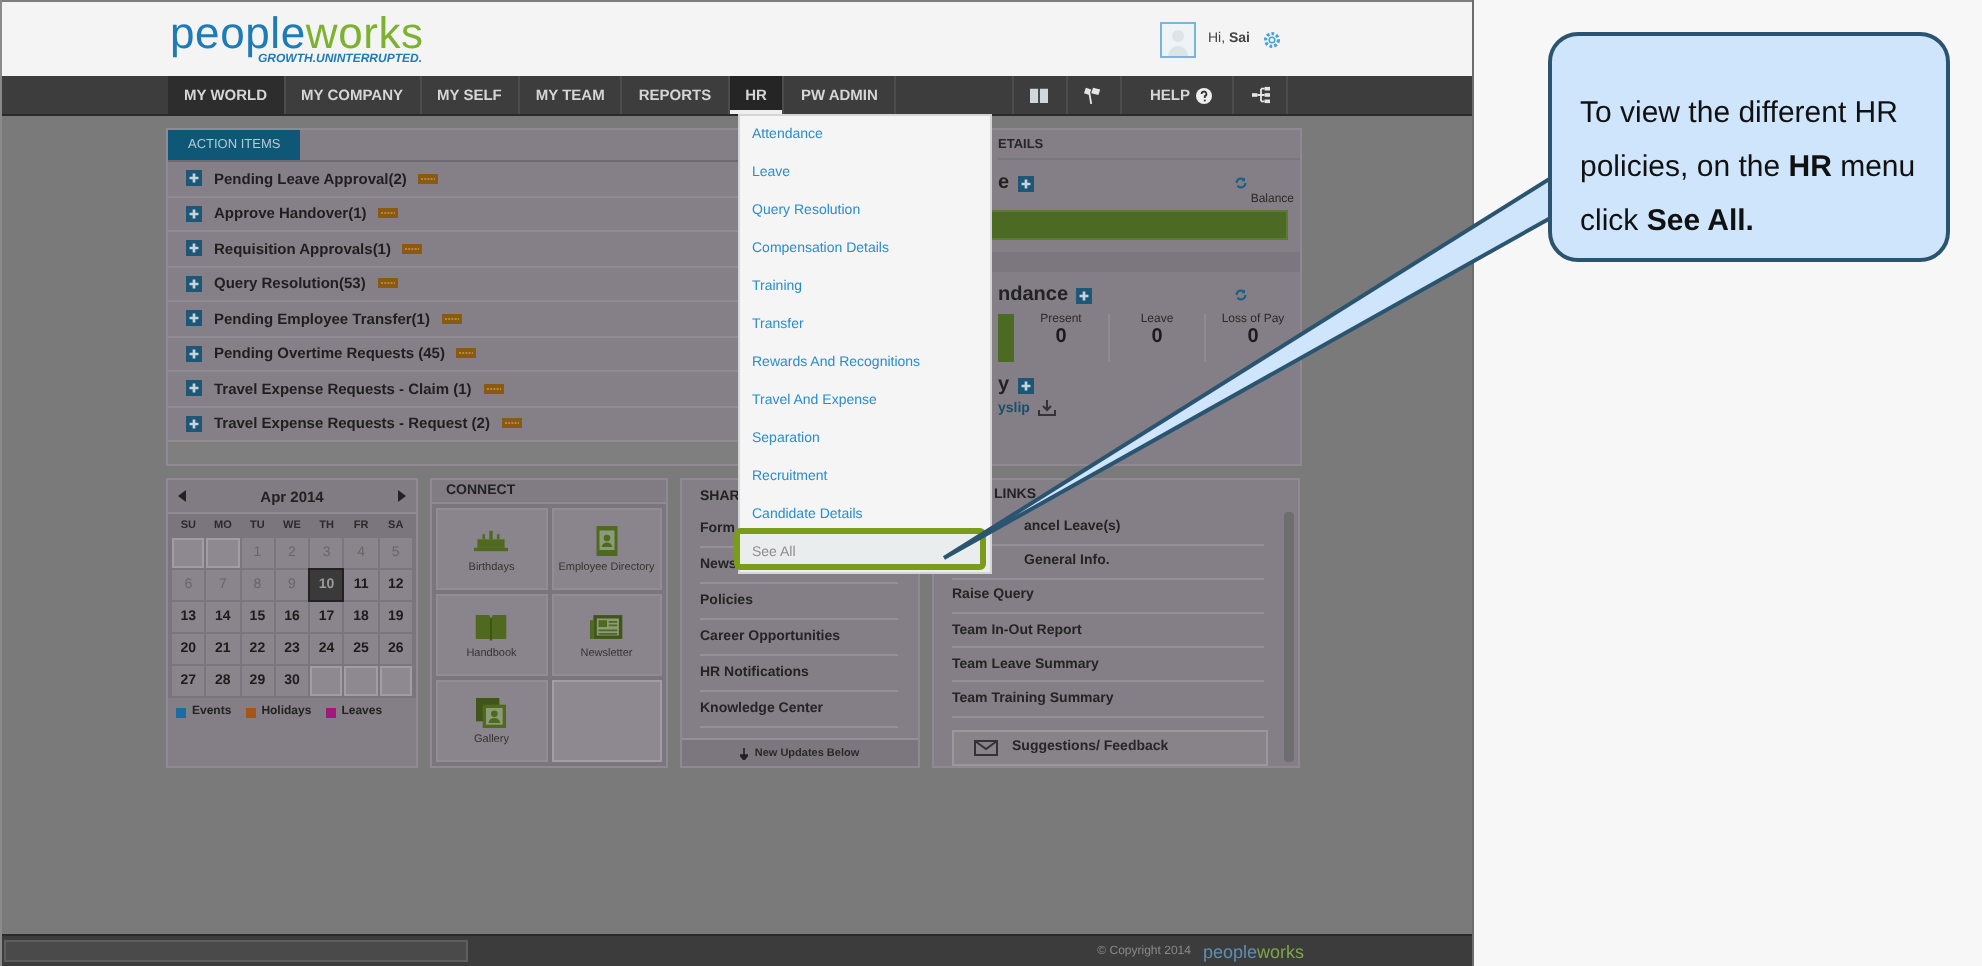 This screenshot has height=966, width=1982. Describe the element at coordinates (1260, 95) in the screenshot. I see `sitemap-icon` at that location.